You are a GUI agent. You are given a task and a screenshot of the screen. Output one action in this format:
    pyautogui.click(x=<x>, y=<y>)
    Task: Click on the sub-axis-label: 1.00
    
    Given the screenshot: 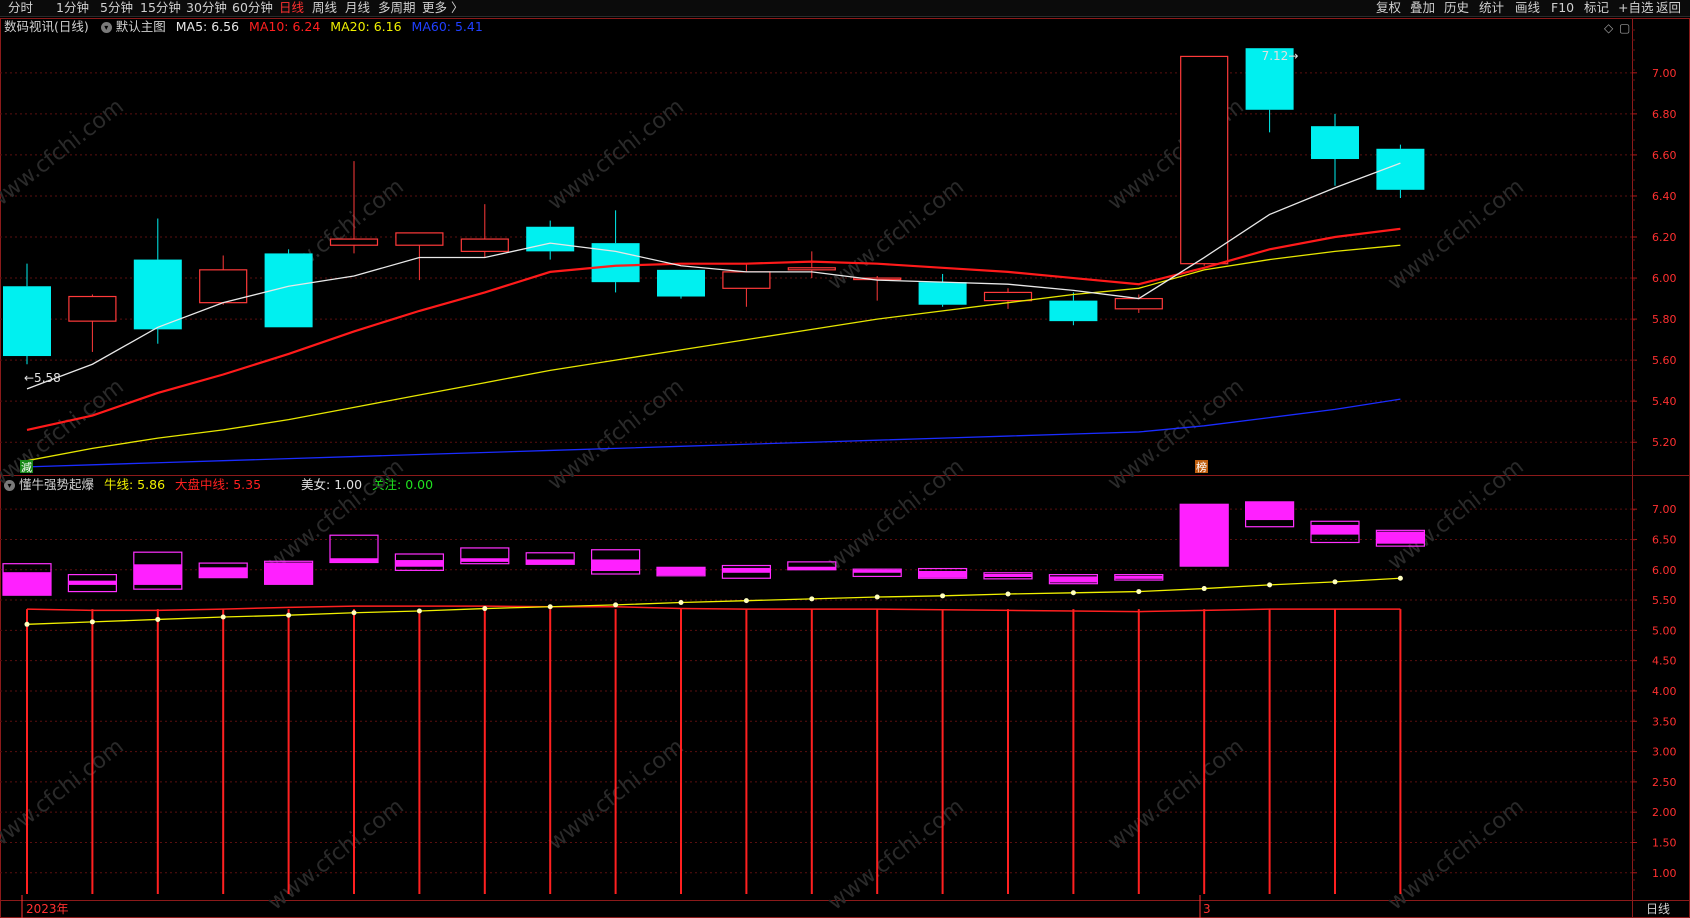 What is the action you would take?
    pyautogui.click(x=1664, y=873)
    